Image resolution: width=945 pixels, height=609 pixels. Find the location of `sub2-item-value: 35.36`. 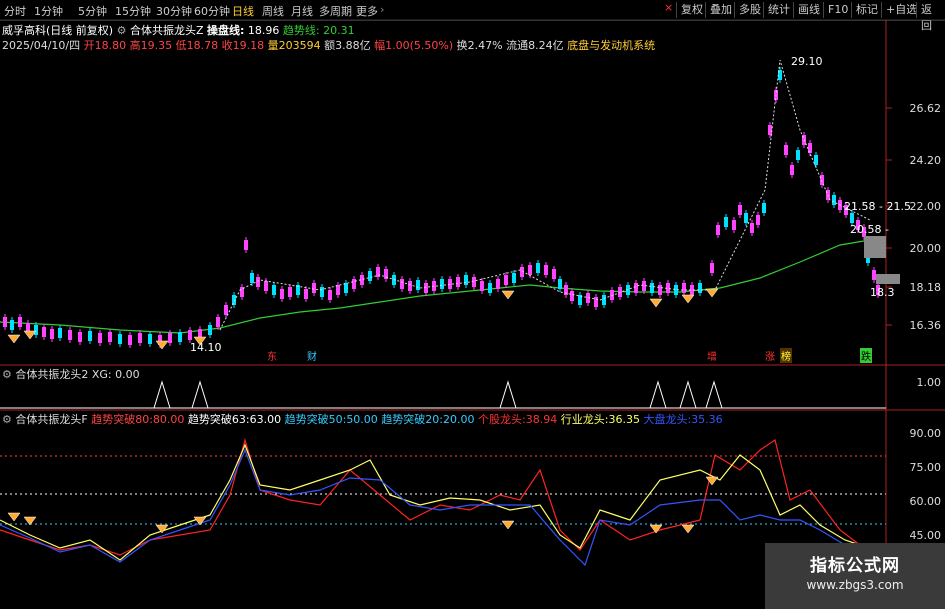

sub2-item-value: 35.36 is located at coordinates (707, 419).